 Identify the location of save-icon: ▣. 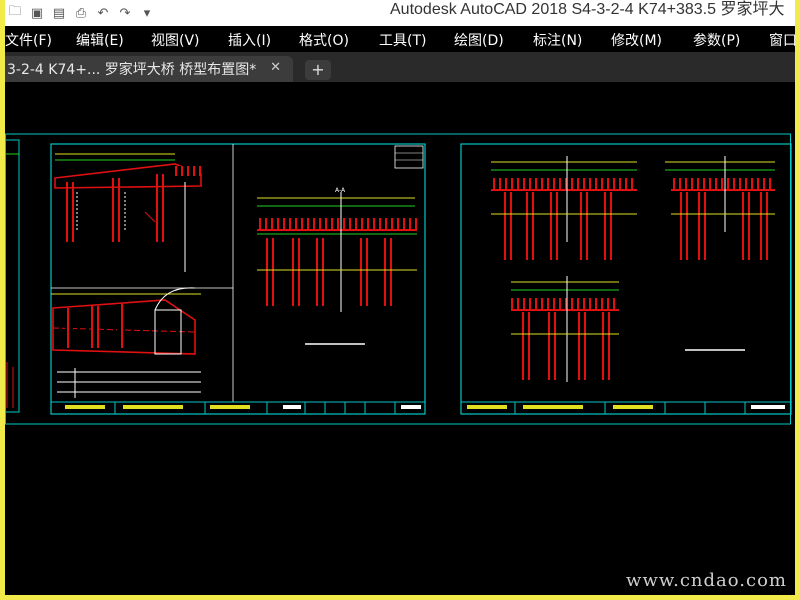
(37, 13).